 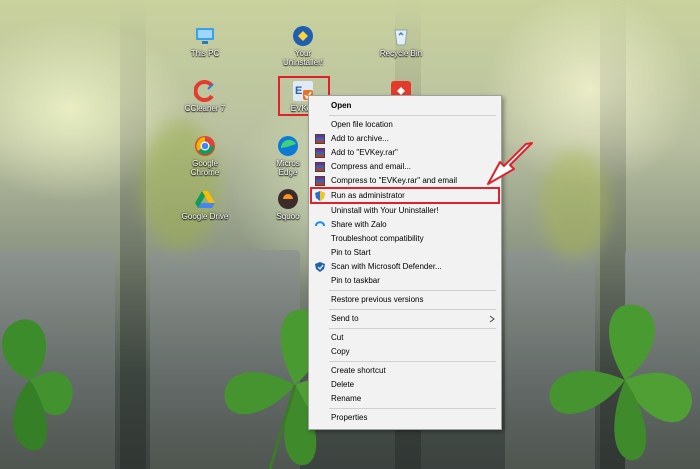 What do you see at coordinates (288, 163) in the screenshot?
I see `desktop-icon-label: Micros` at bounding box center [288, 163].